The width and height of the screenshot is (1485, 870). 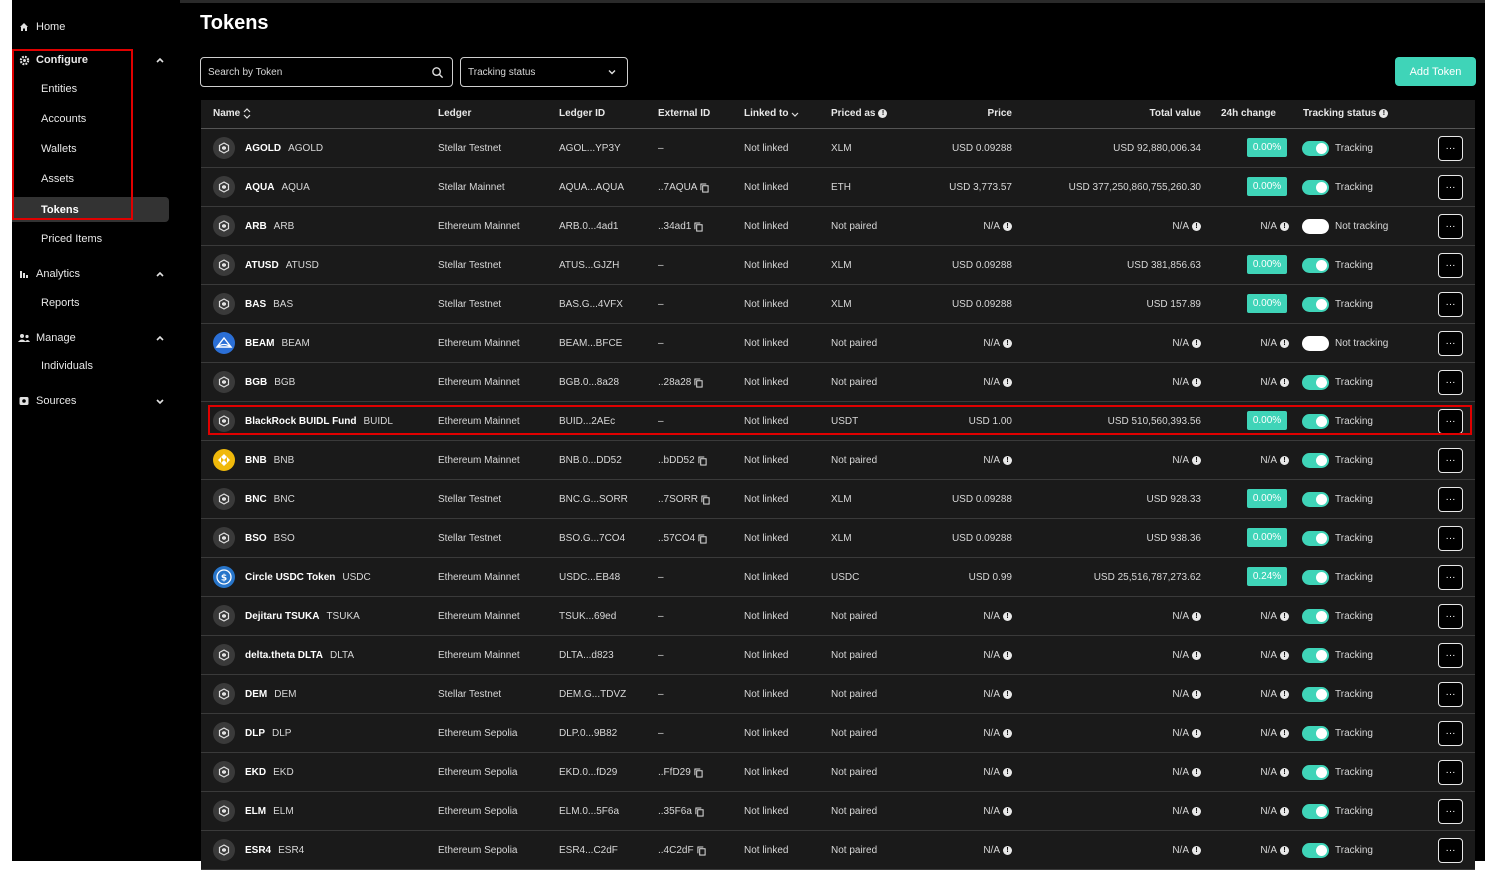 What do you see at coordinates (299, 655) in the screenshot?
I see `token-name-cell: delta.theta DLTA DLTA` at bounding box center [299, 655].